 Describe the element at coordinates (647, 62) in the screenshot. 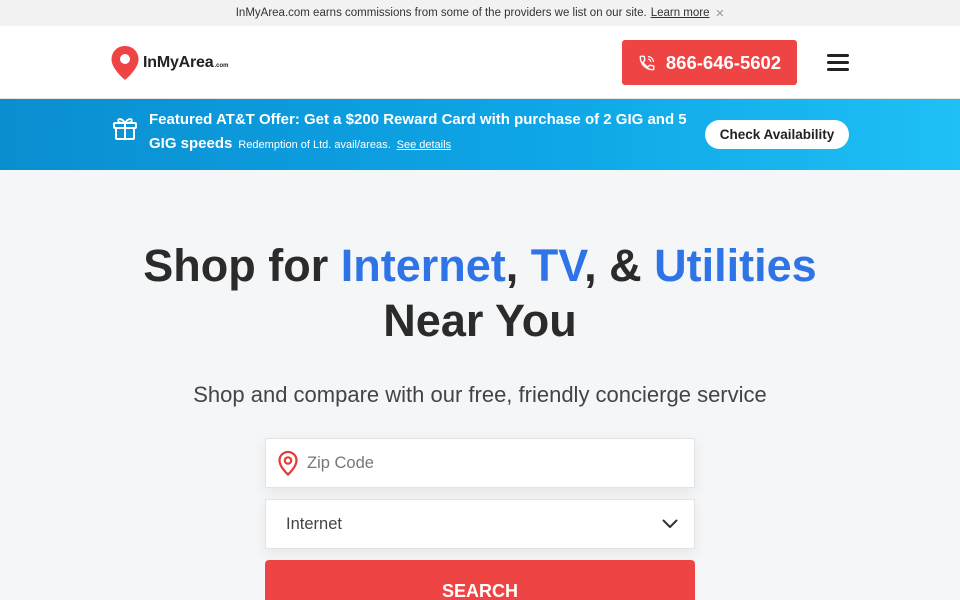

I see `phone-icon` at that location.